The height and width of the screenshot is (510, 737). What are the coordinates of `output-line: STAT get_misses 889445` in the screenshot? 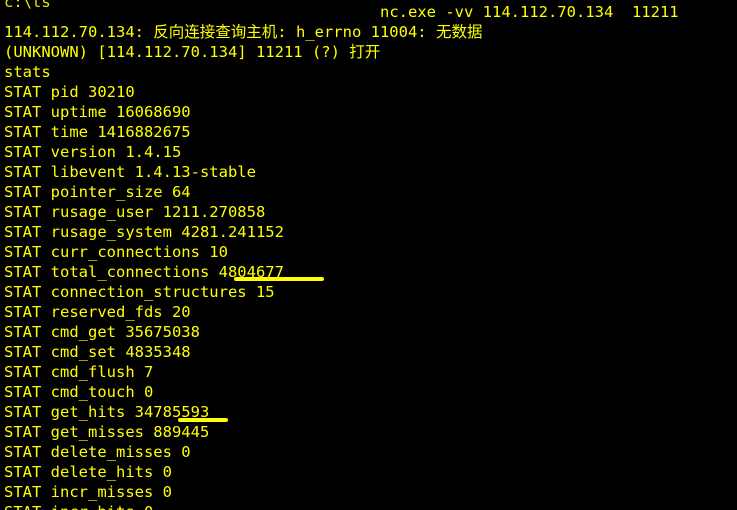 It's located at (107, 432).